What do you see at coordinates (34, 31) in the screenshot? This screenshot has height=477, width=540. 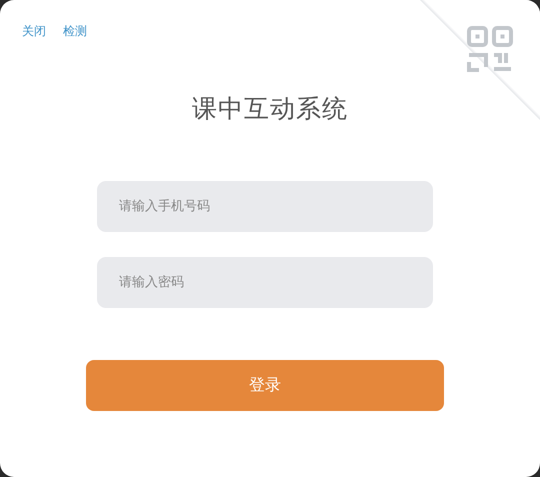 I see `top-link: 关闭` at bounding box center [34, 31].